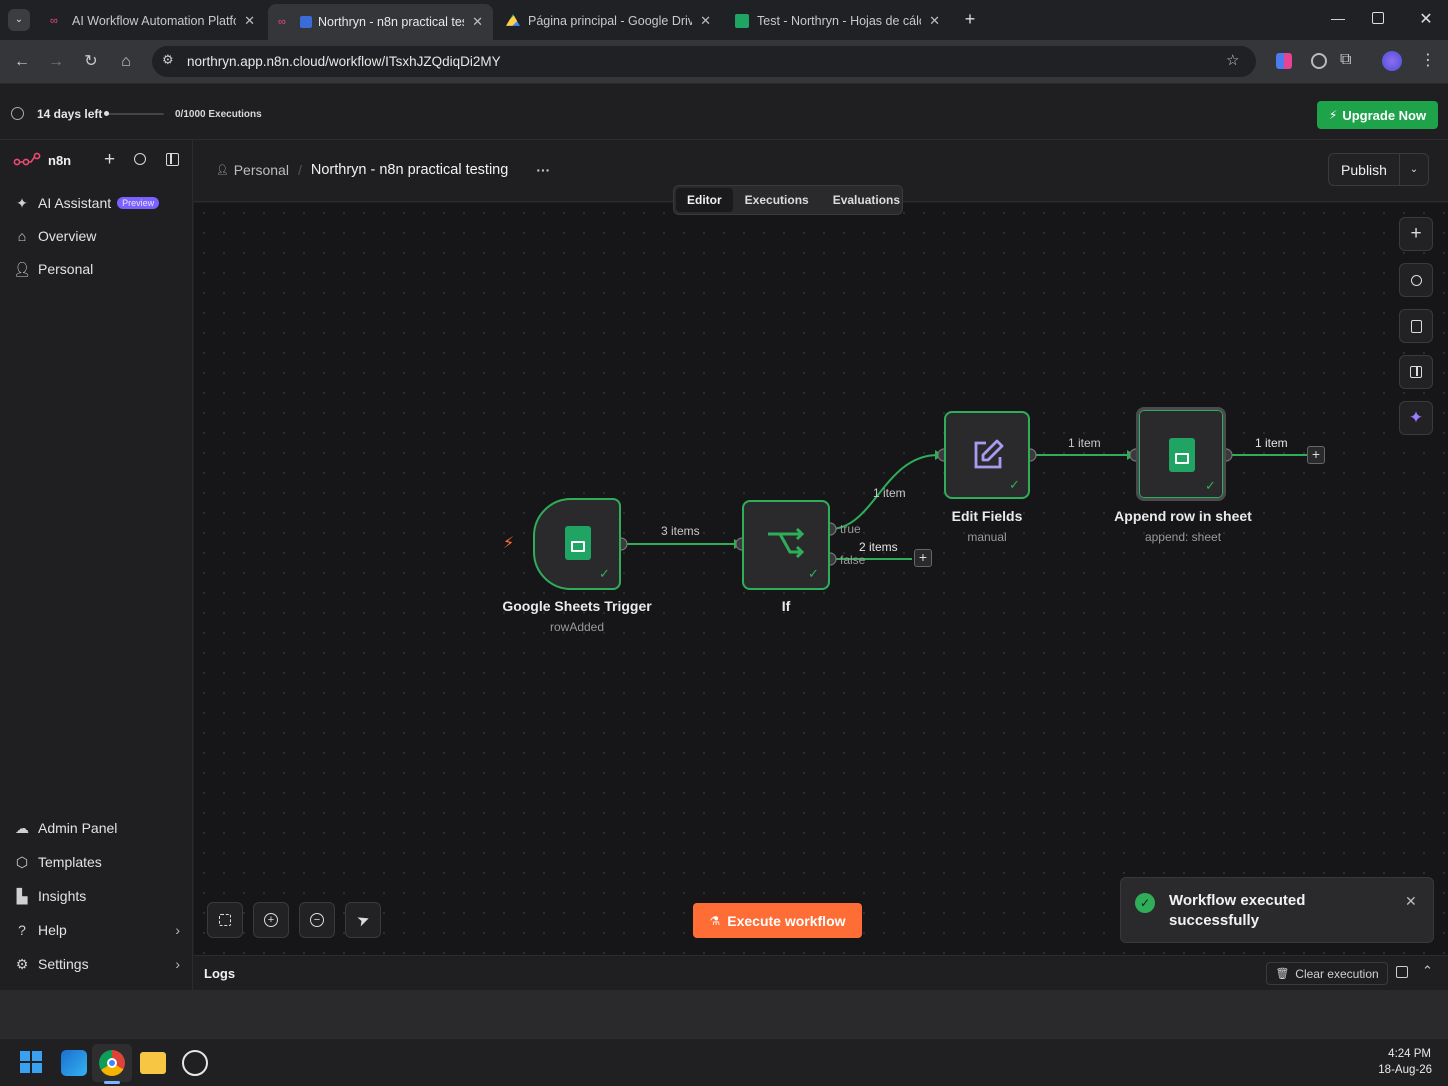 Image resolution: width=1448 pixels, height=1086 pixels. I want to click on tab-evaluations: Evaluations, so click(866, 200).